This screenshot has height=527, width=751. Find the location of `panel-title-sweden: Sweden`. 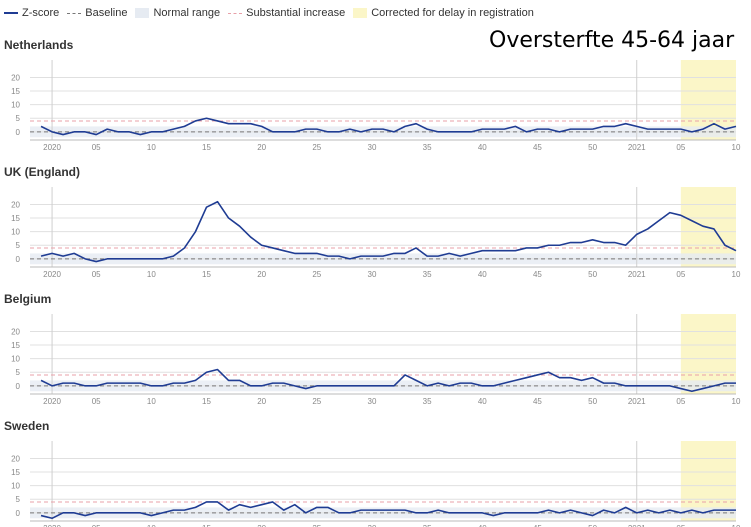

panel-title-sweden: Sweden is located at coordinates (27, 426).